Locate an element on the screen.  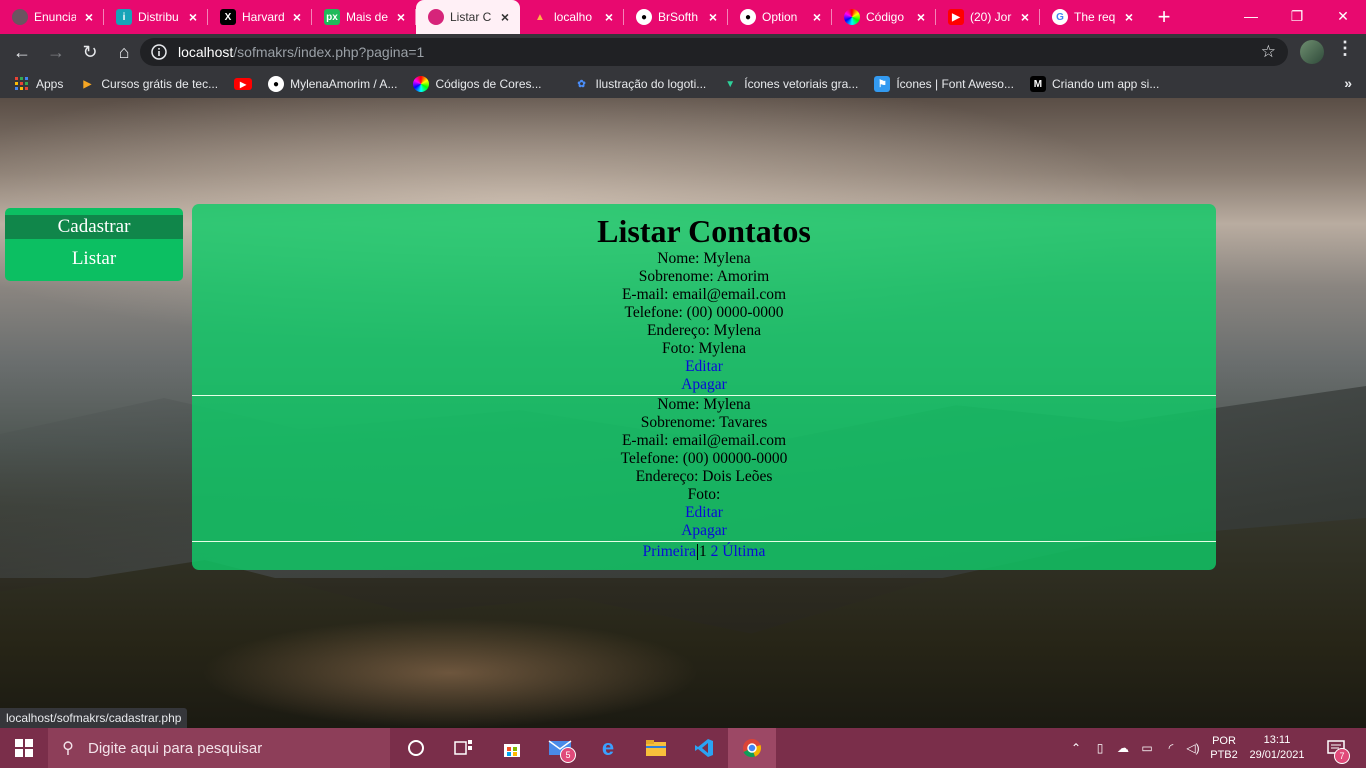
wifi-icon: ◜ is located at coordinates (1171, 748).